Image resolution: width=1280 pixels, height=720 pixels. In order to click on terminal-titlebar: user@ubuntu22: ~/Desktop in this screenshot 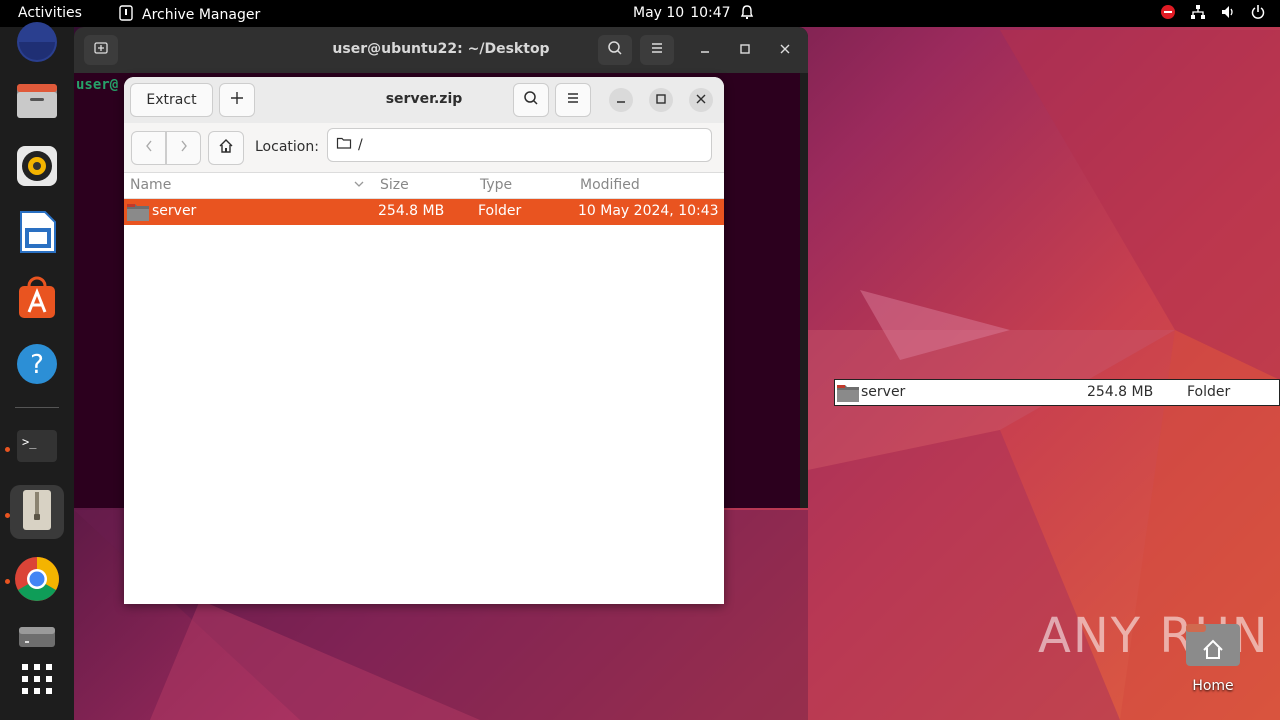, I will do `click(441, 50)`.